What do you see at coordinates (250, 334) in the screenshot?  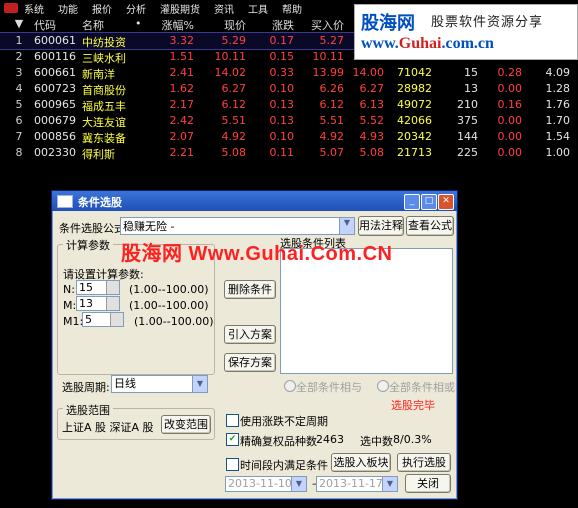 I see `import-plan-button: 引入方案` at bounding box center [250, 334].